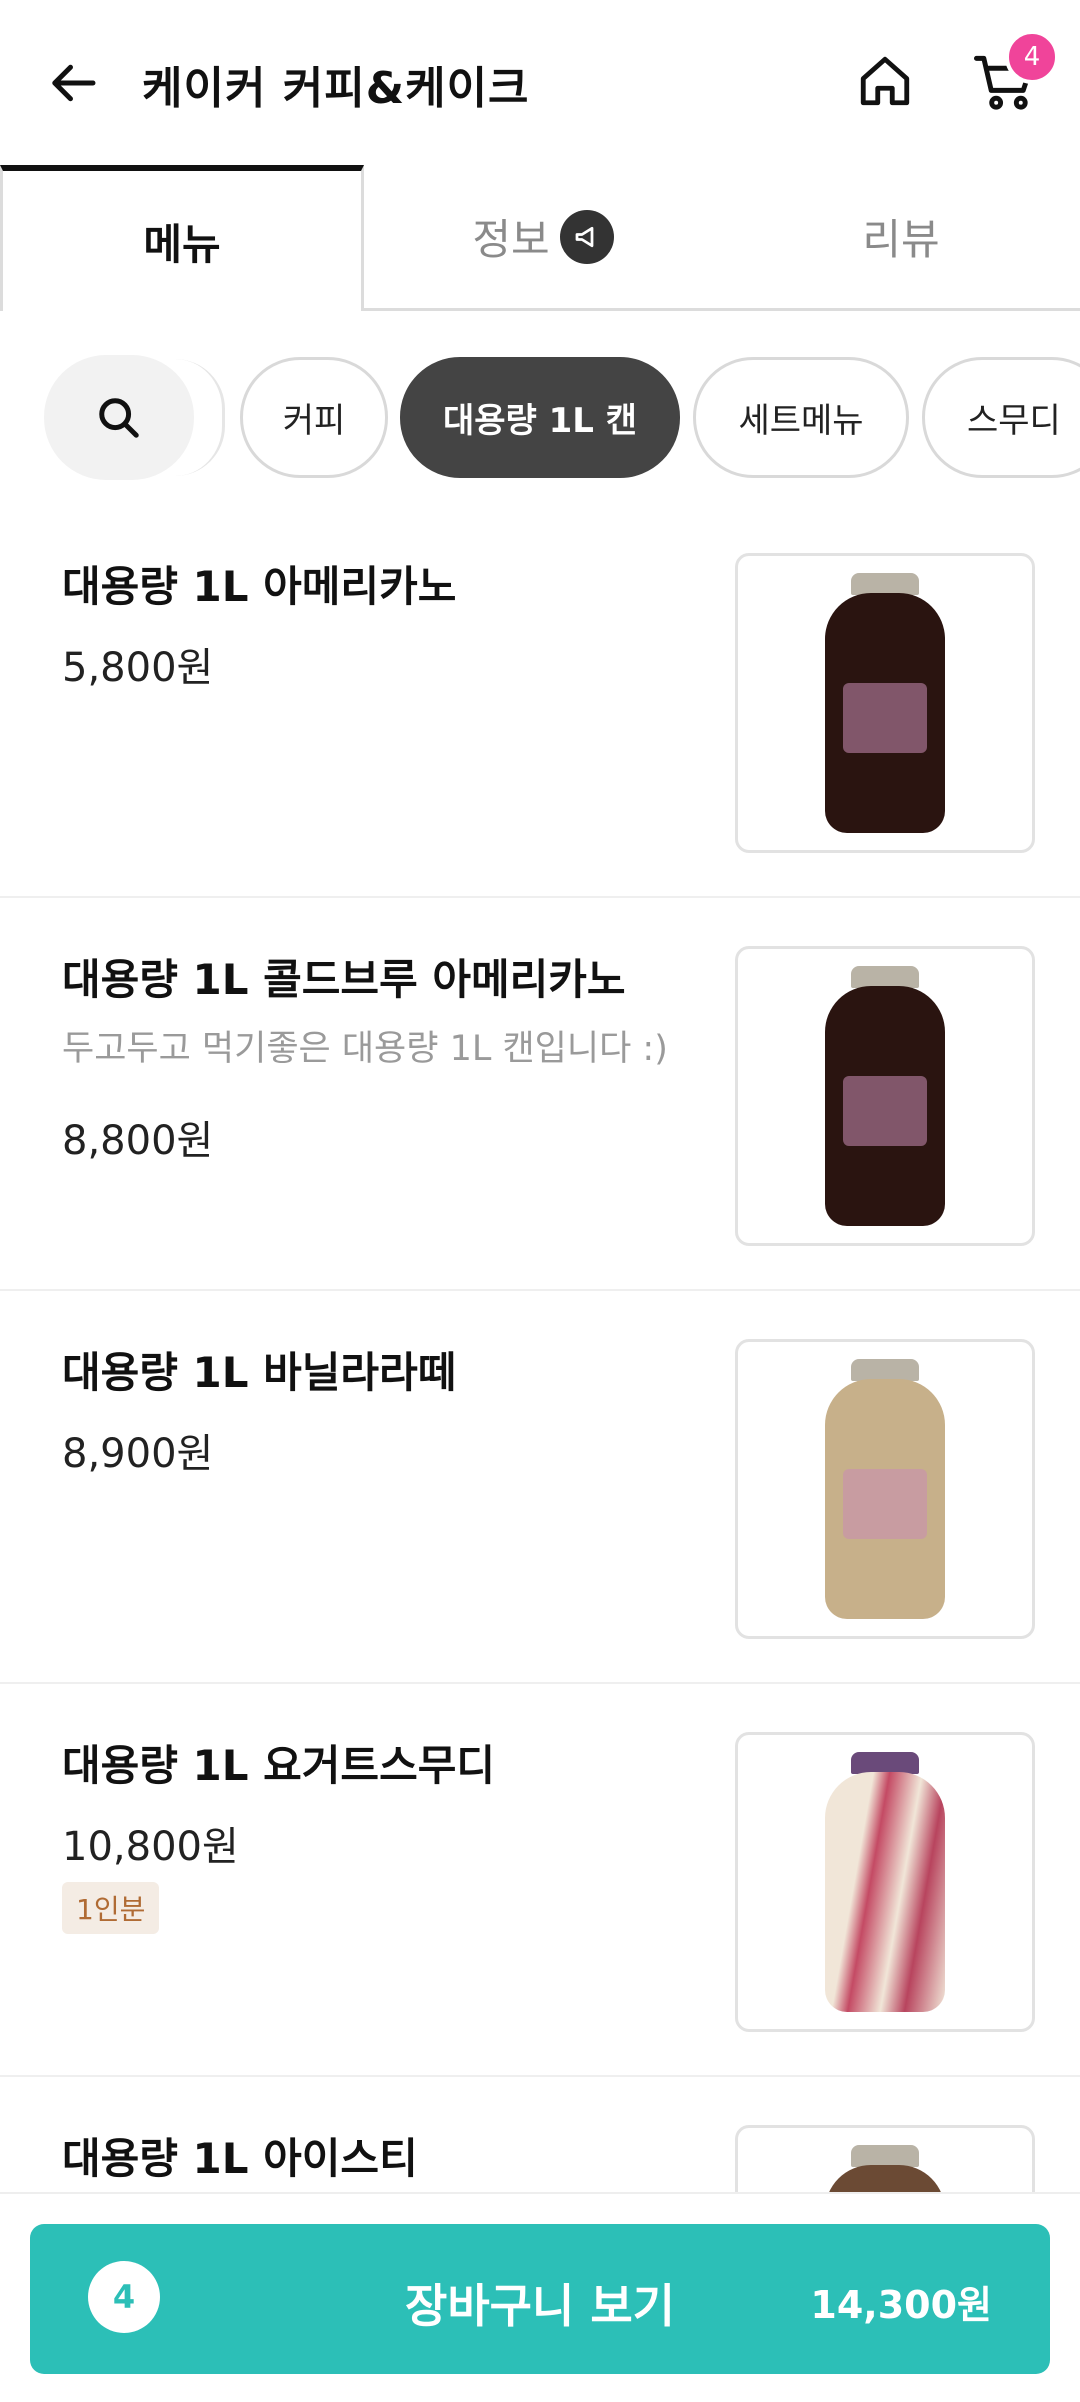 Image resolution: width=1080 pixels, height=2402 pixels. I want to click on cart-count-badge: 4, so click(1032, 57).